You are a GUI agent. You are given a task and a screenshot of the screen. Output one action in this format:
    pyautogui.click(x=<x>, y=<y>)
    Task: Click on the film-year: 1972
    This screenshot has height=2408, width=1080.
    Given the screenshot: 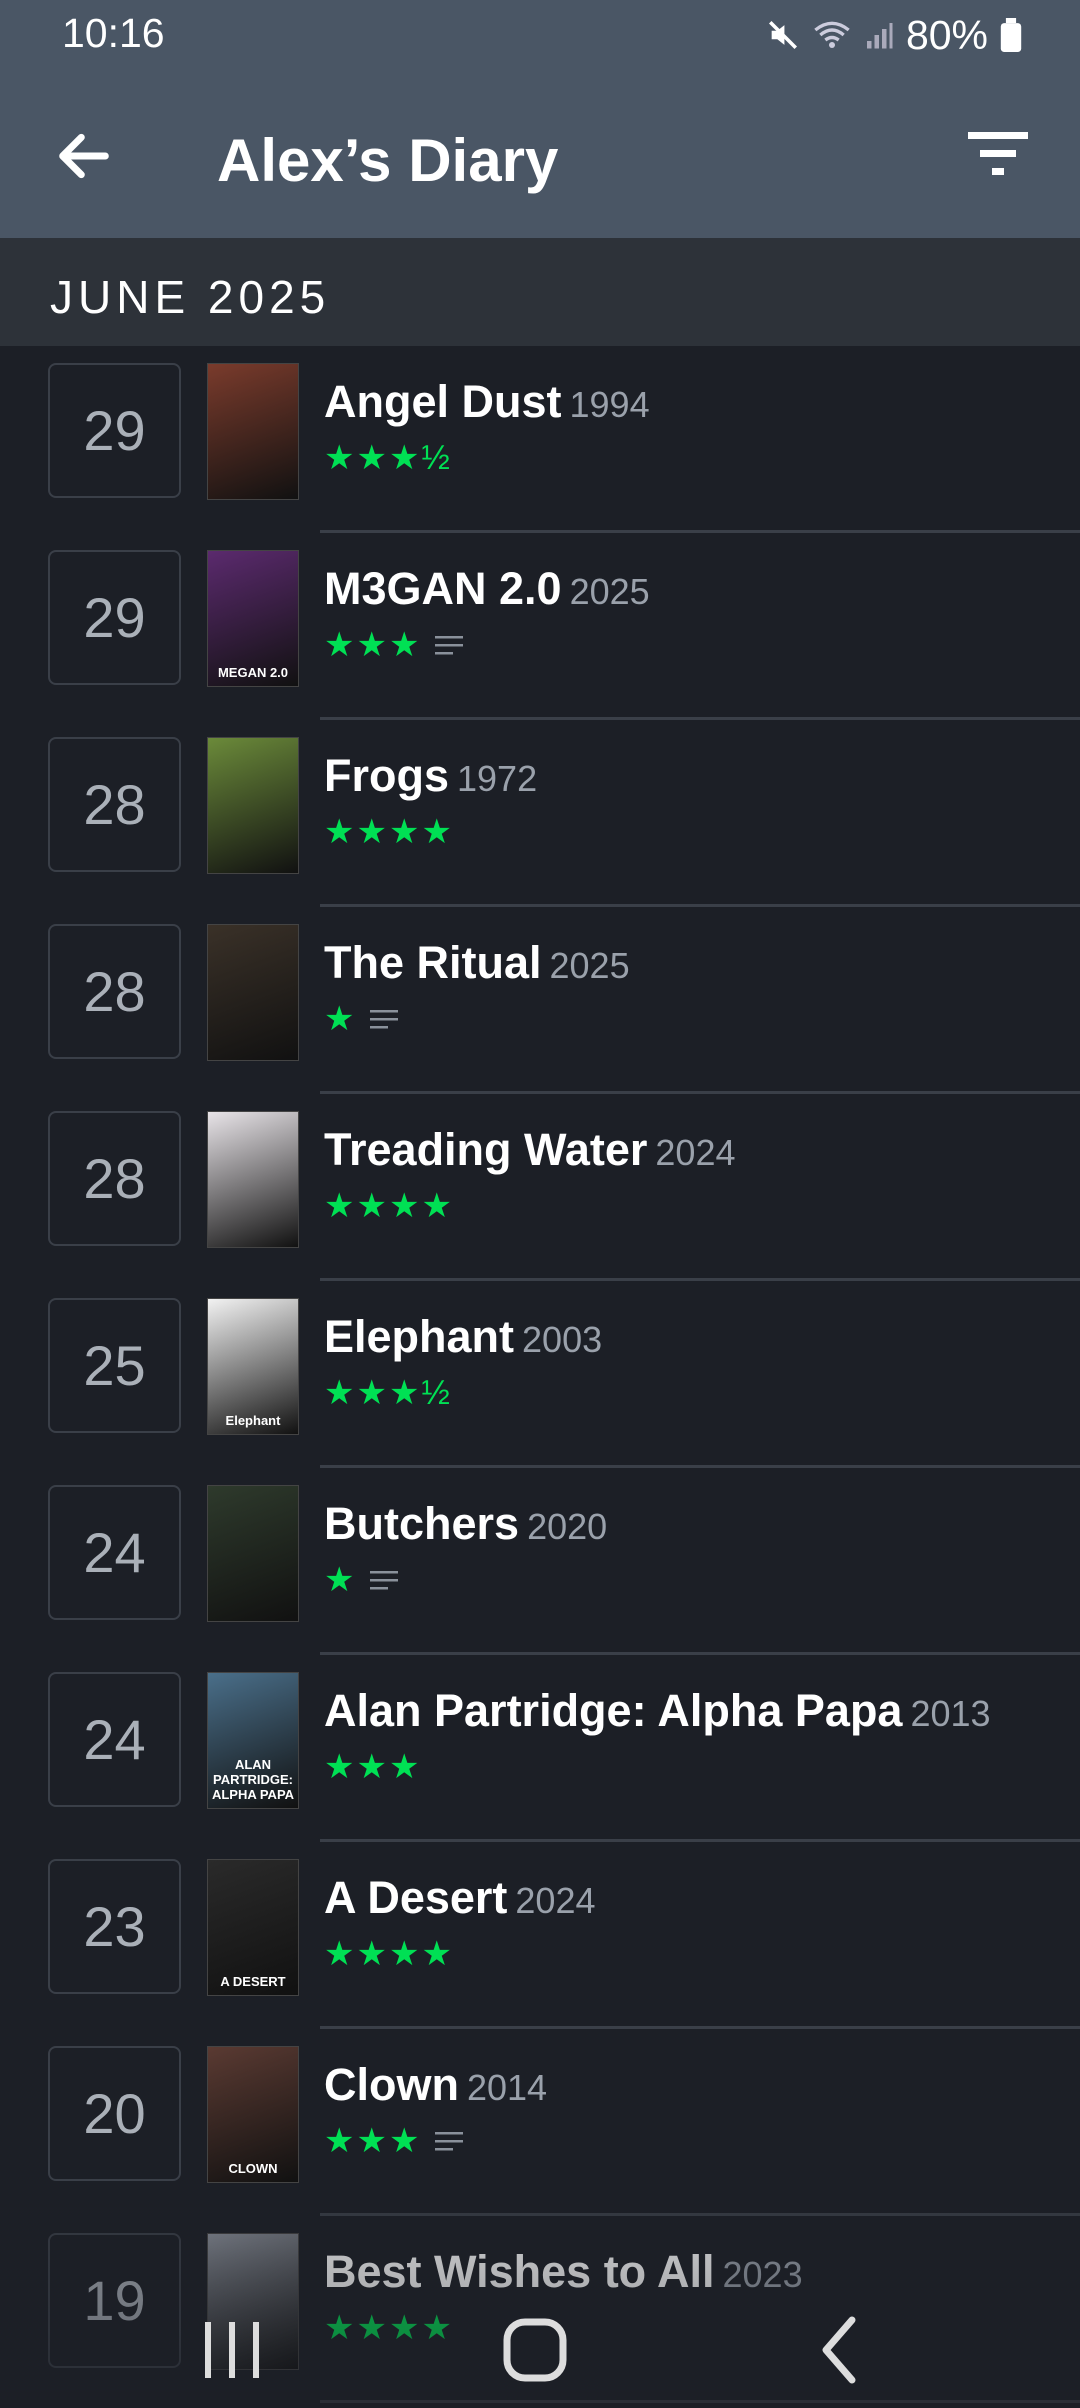 What is the action you would take?
    pyautogui.click(x=497, y=778)
    